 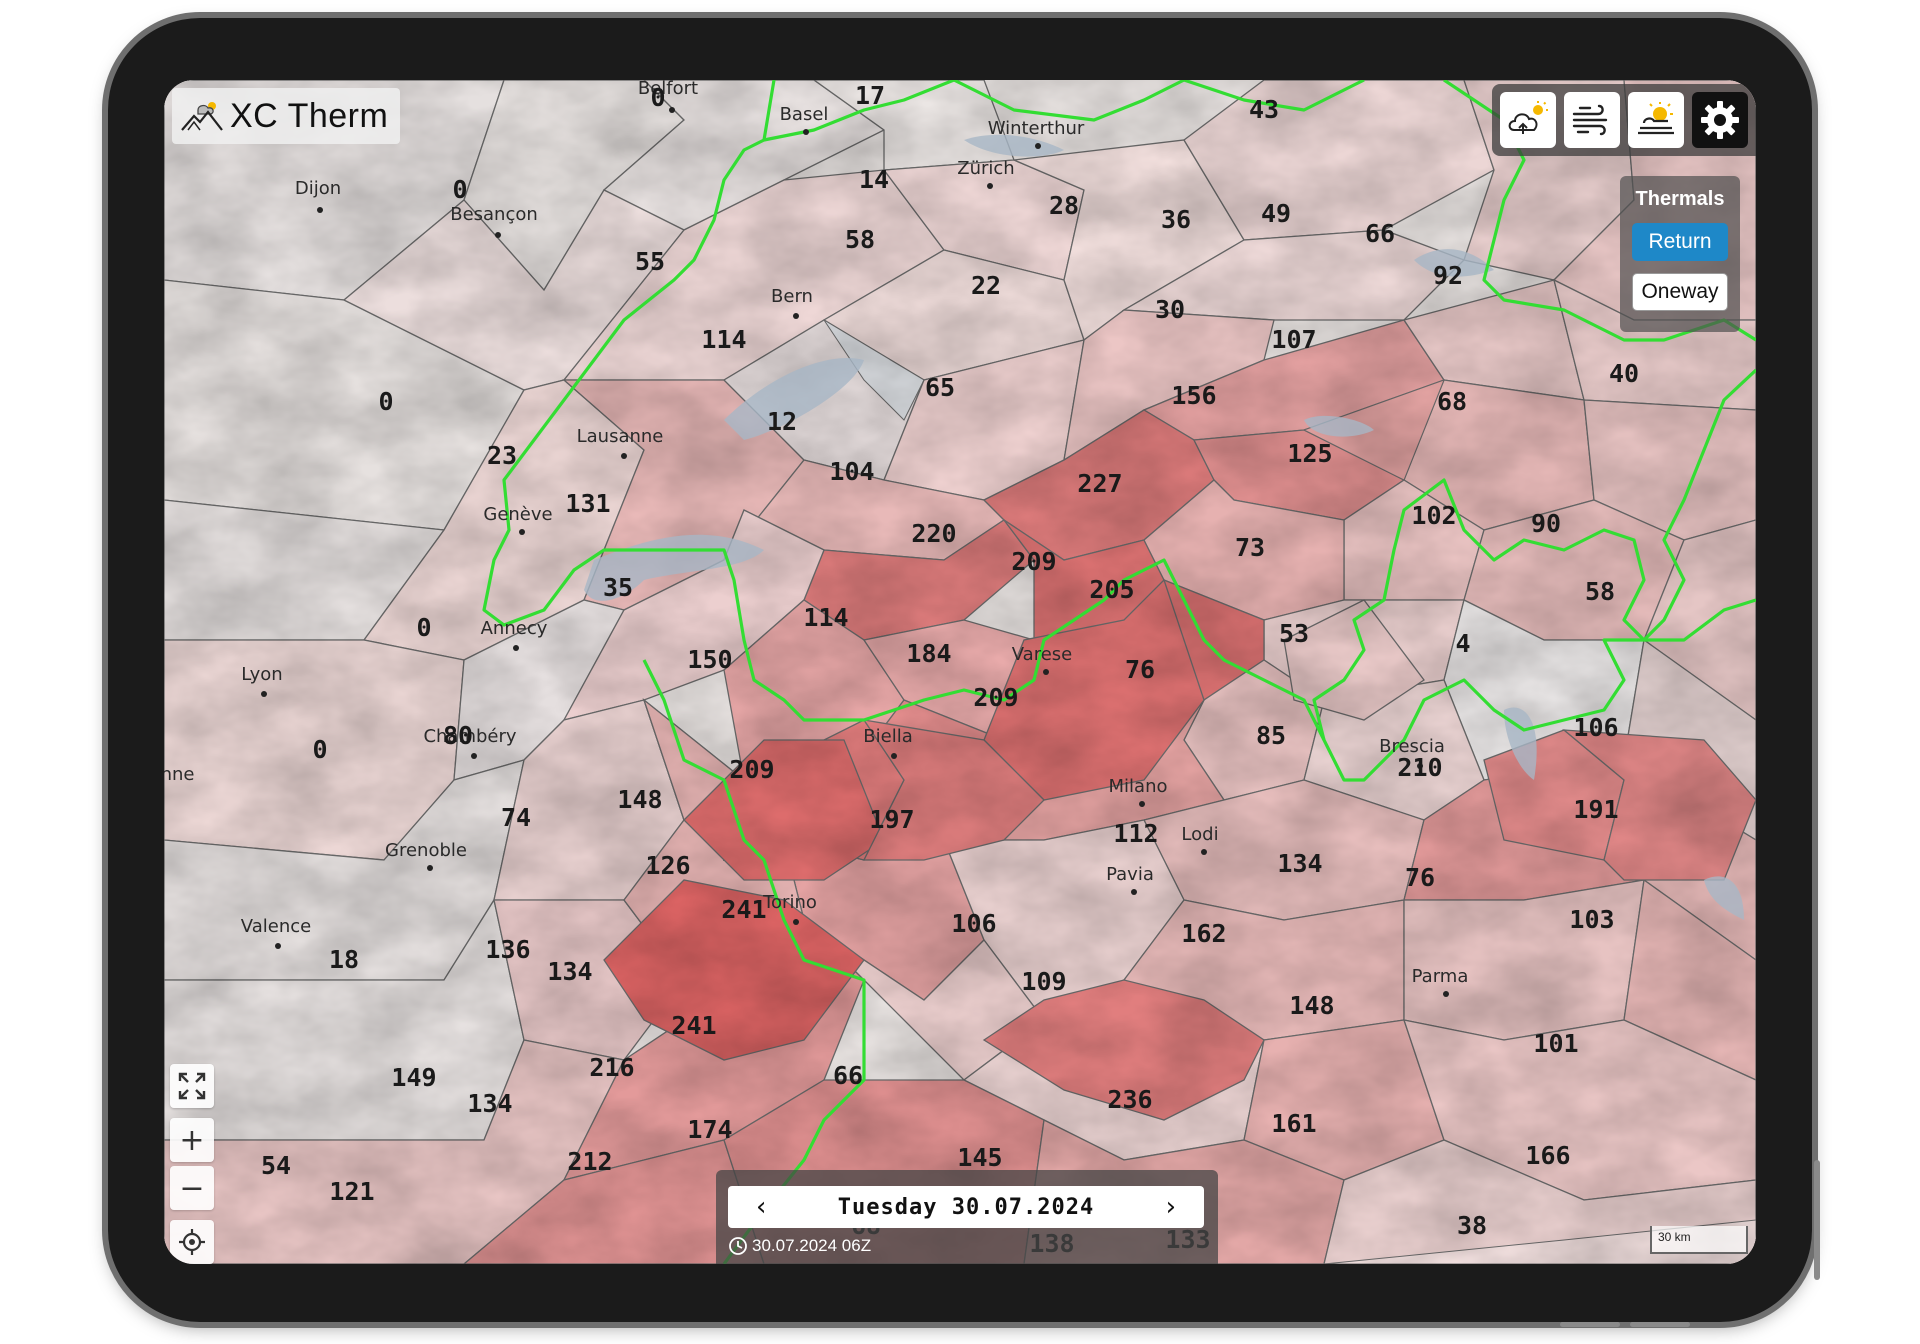 I want to click on thermal-value: 22, so click(x=986, y=285).